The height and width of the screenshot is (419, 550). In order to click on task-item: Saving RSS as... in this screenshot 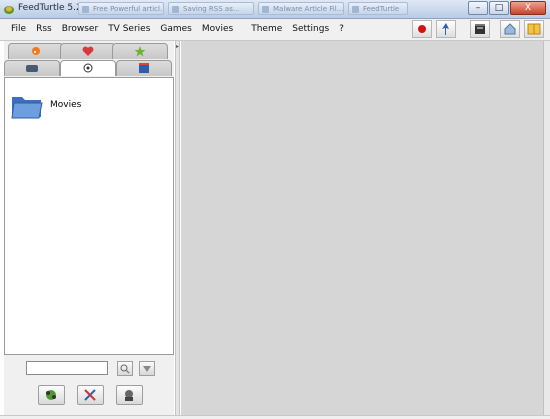, I will do `click(211, 8)`.